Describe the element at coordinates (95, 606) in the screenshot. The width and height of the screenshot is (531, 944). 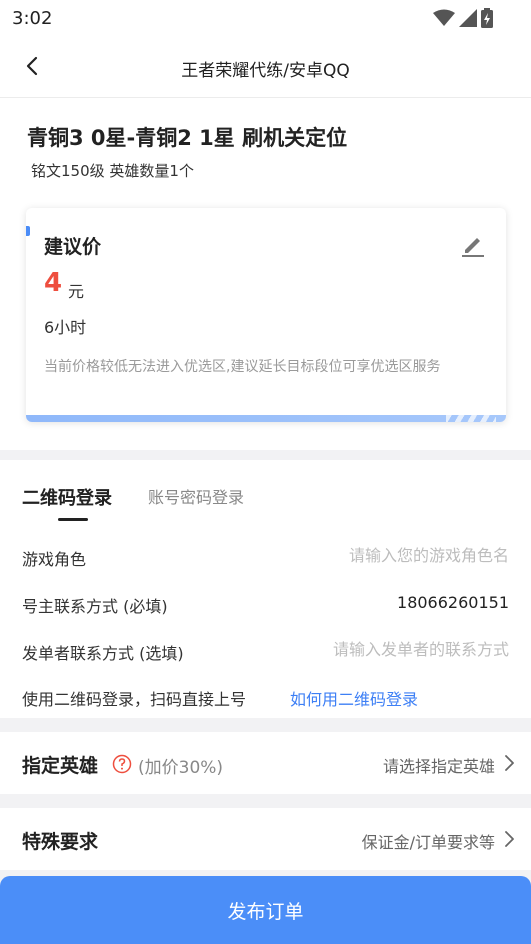
I see `owner-contact-label: 号主联系方式 (必填)` at that location.